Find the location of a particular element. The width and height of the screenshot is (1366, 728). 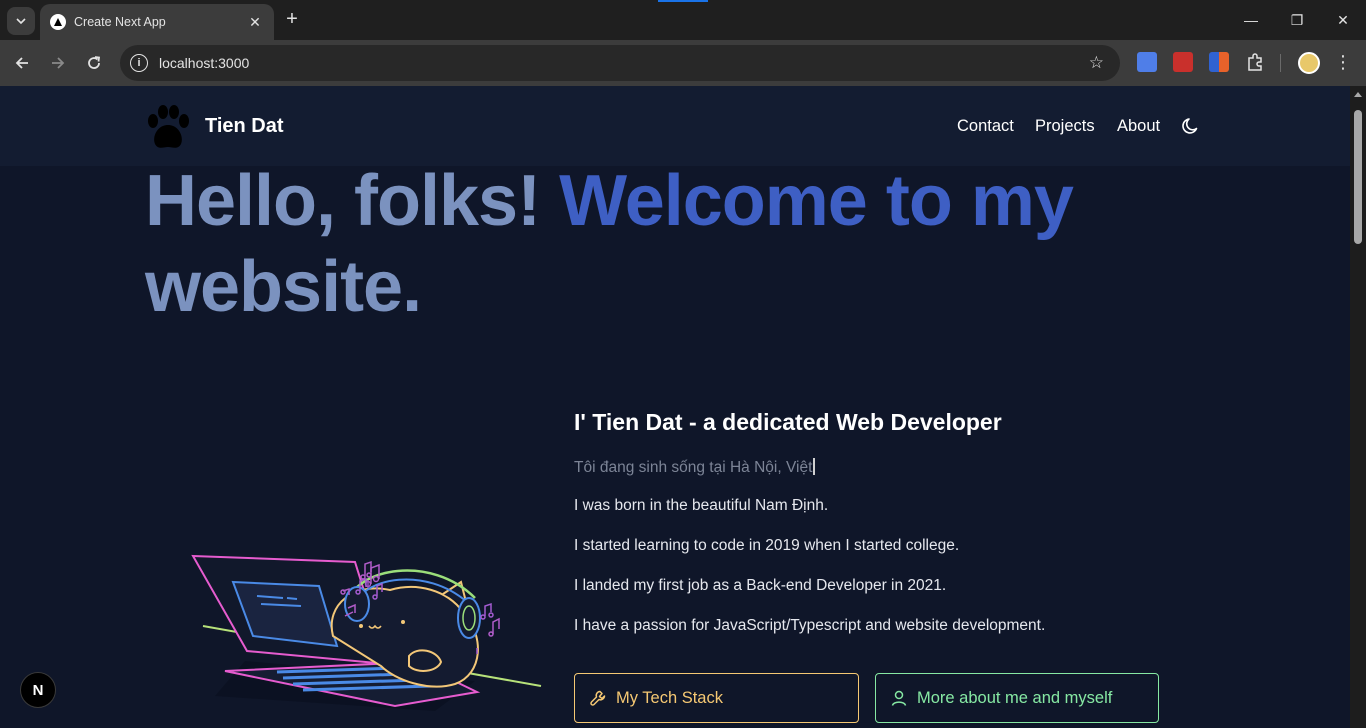

intro-paragraph: I was born in the beautiful Nam Định. is located at coordinates (701, 505).